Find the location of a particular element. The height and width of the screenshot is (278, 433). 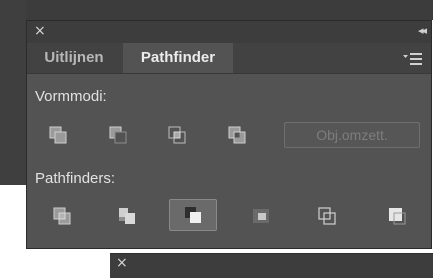

intersect-icon is located at coordinates (177, 135).